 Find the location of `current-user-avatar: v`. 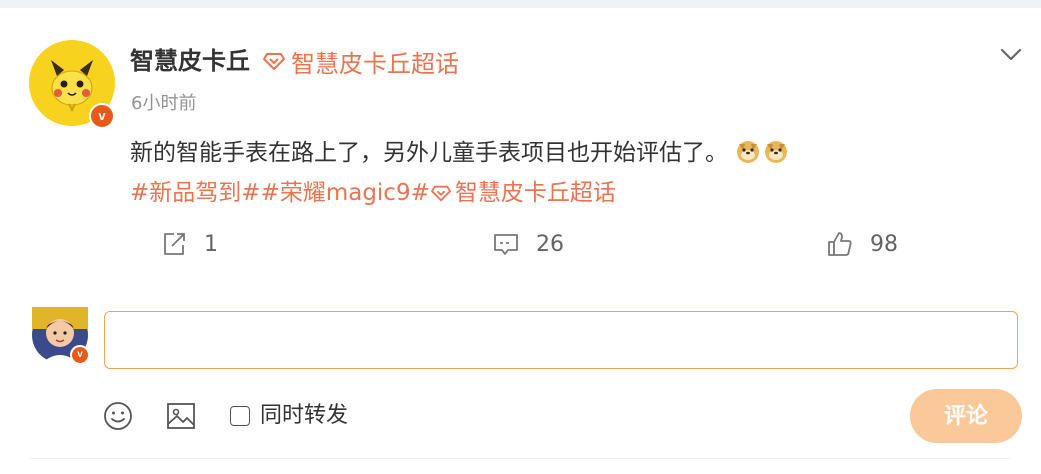

current-user-avatar: v is located at coordinates (61, 336).